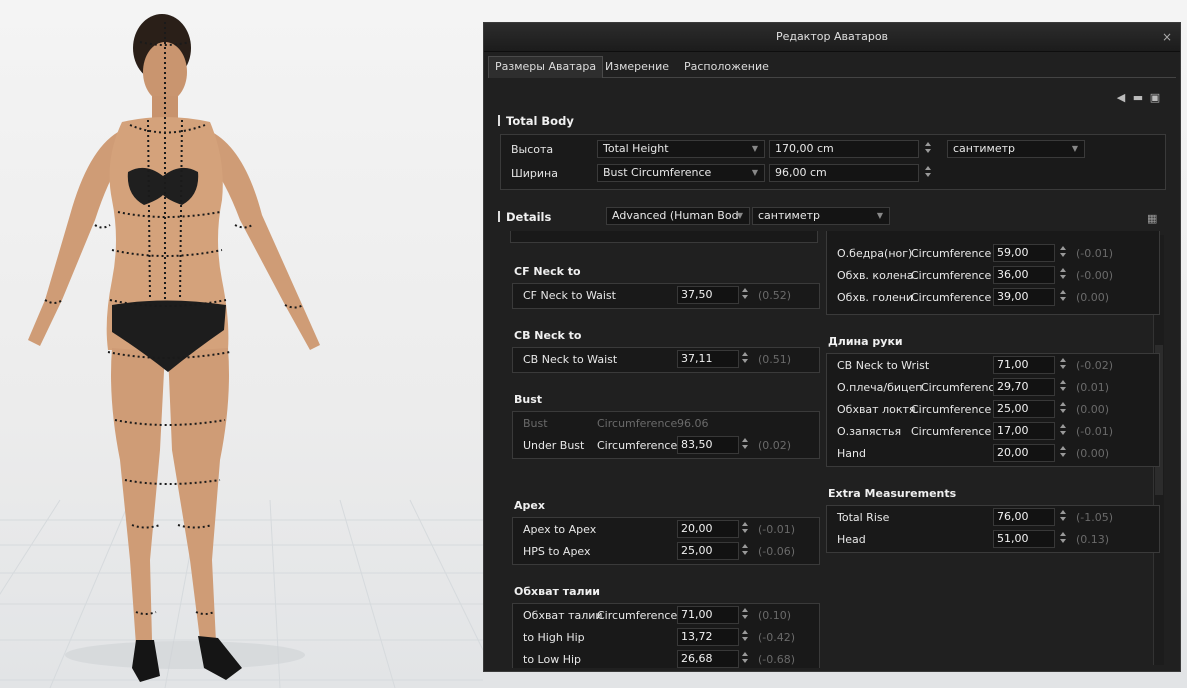  I want to click on grid-view-icon: ▦, so click(1153, 219).